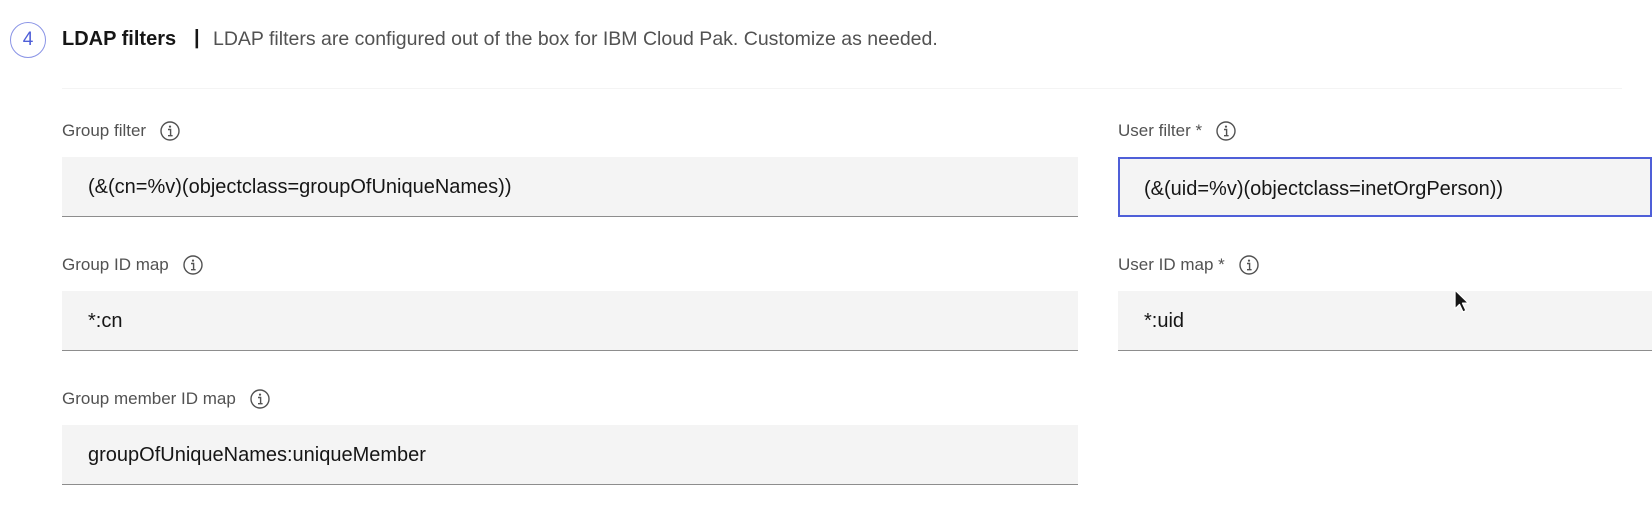 This screenshot has width=1652, height=522. I want to click on group-id-map-input: *:cn, so click(570, 321).